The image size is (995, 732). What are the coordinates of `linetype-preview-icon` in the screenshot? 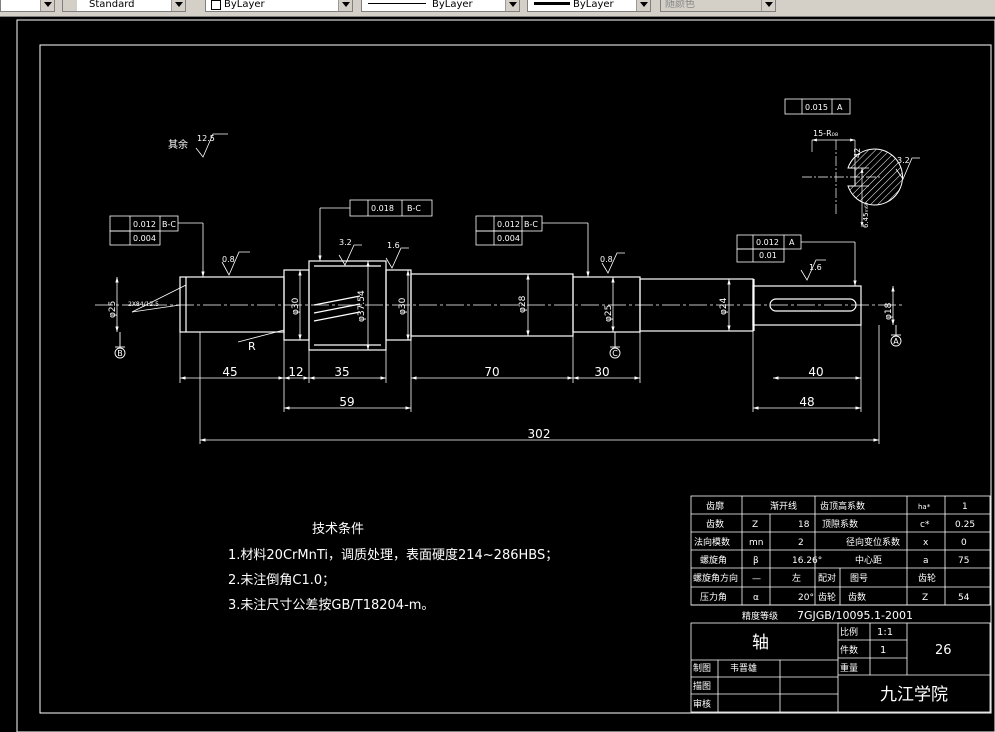 It's located at (397, 3).